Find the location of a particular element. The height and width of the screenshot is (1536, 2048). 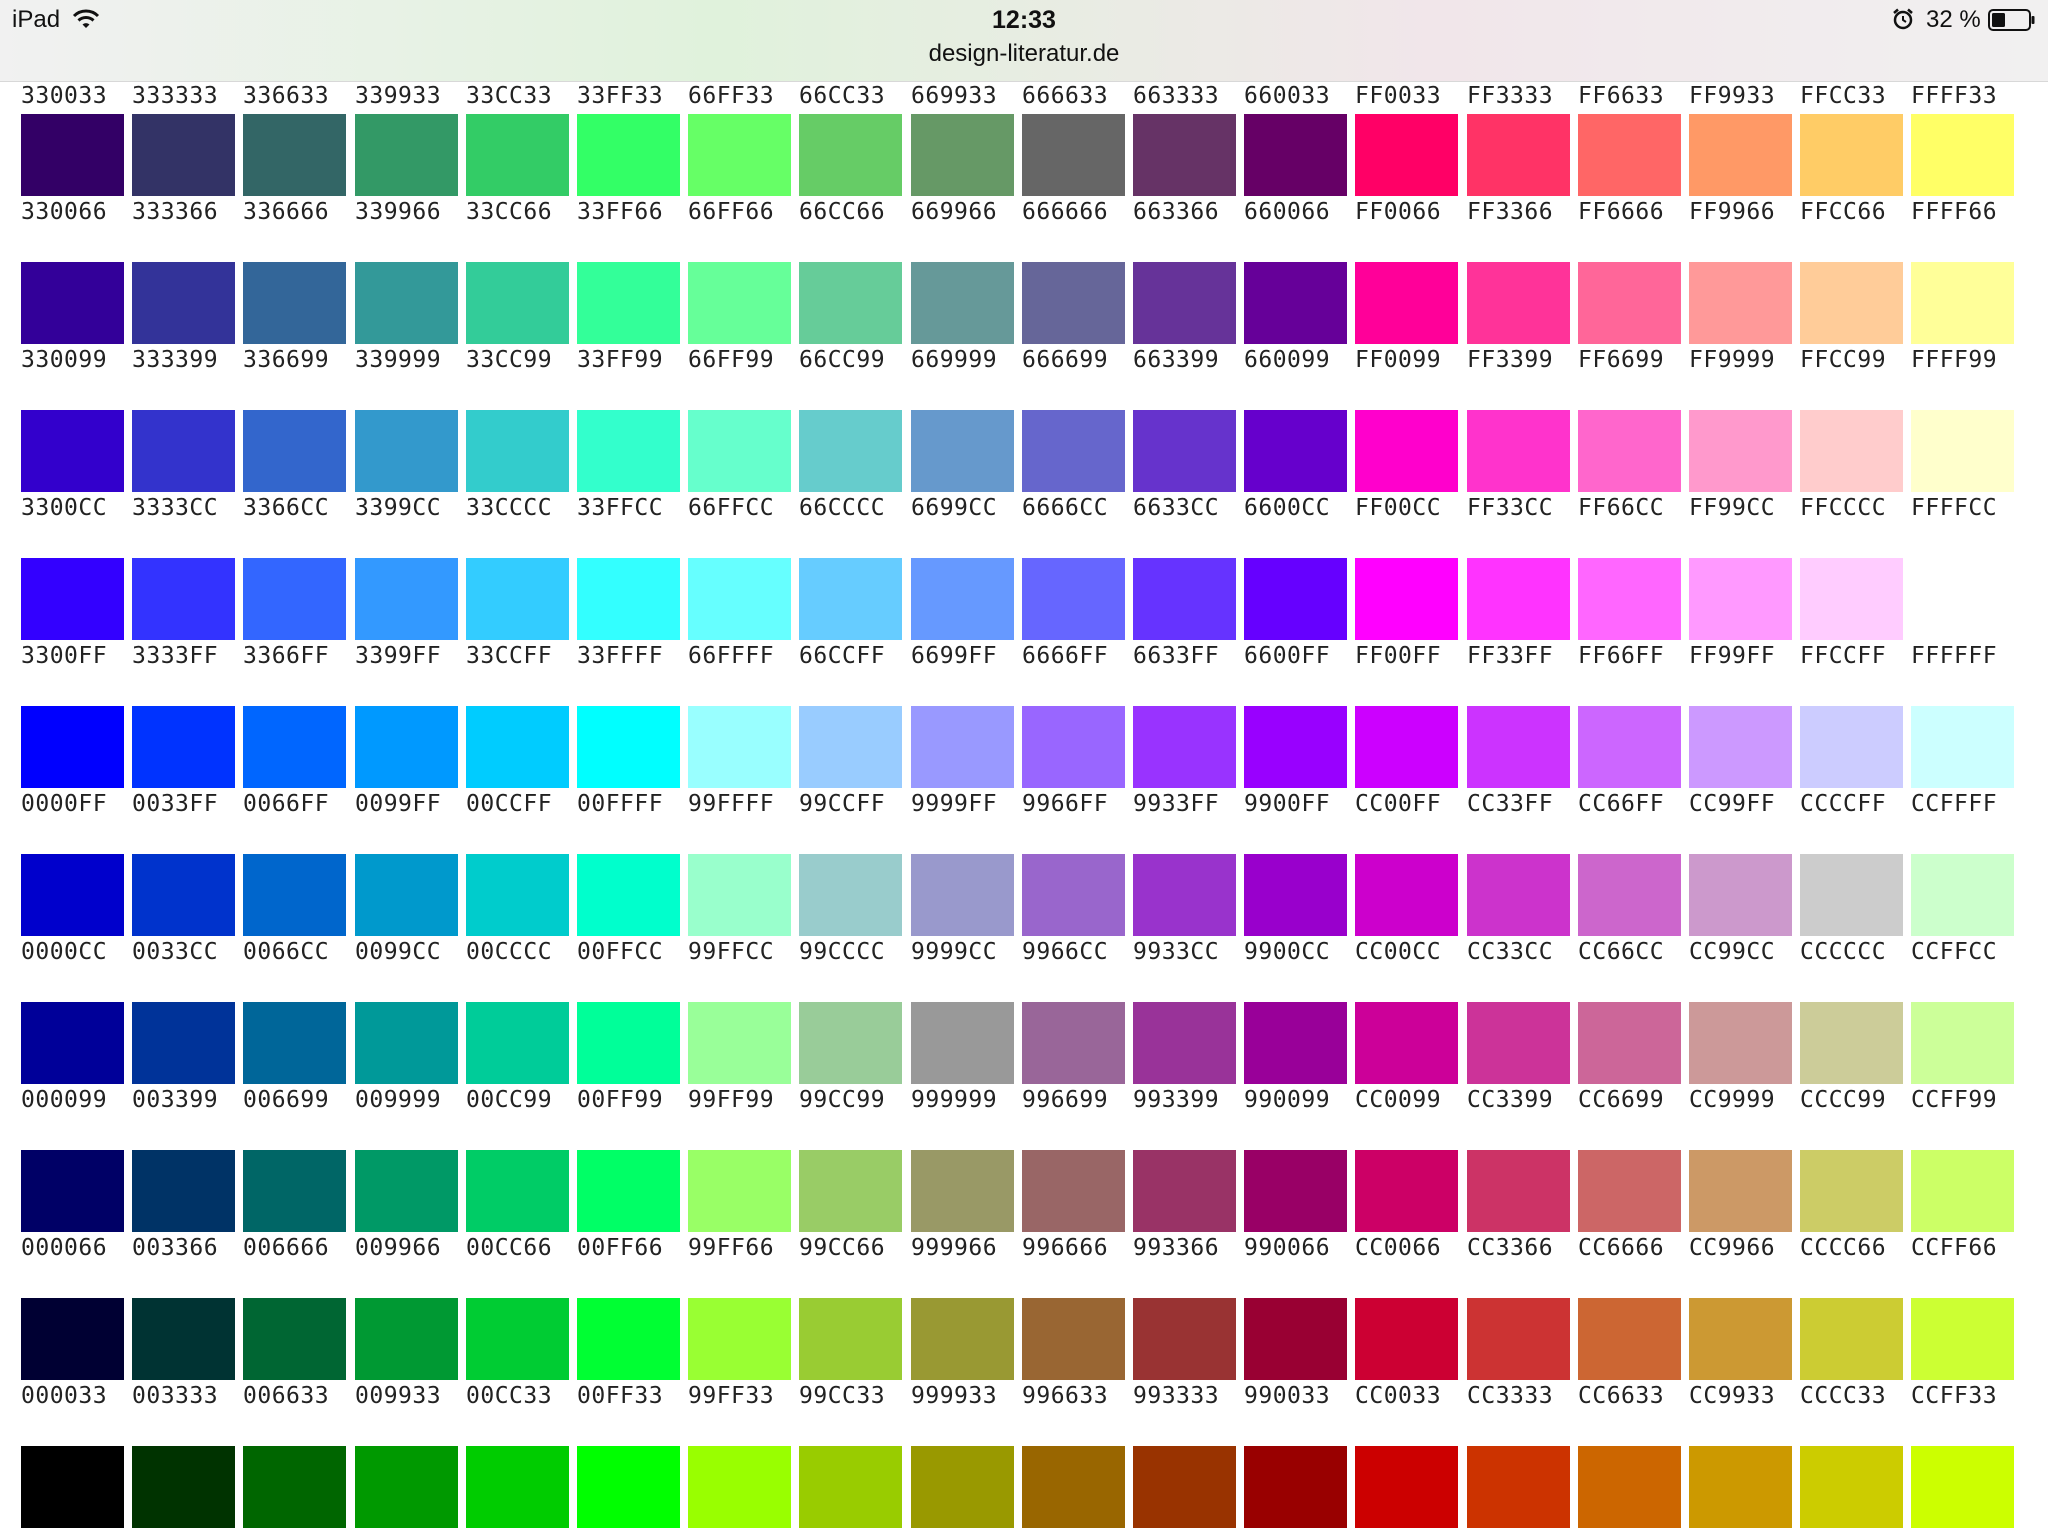

color-cell: FFCC99 is located at coordinates (1855, 336).